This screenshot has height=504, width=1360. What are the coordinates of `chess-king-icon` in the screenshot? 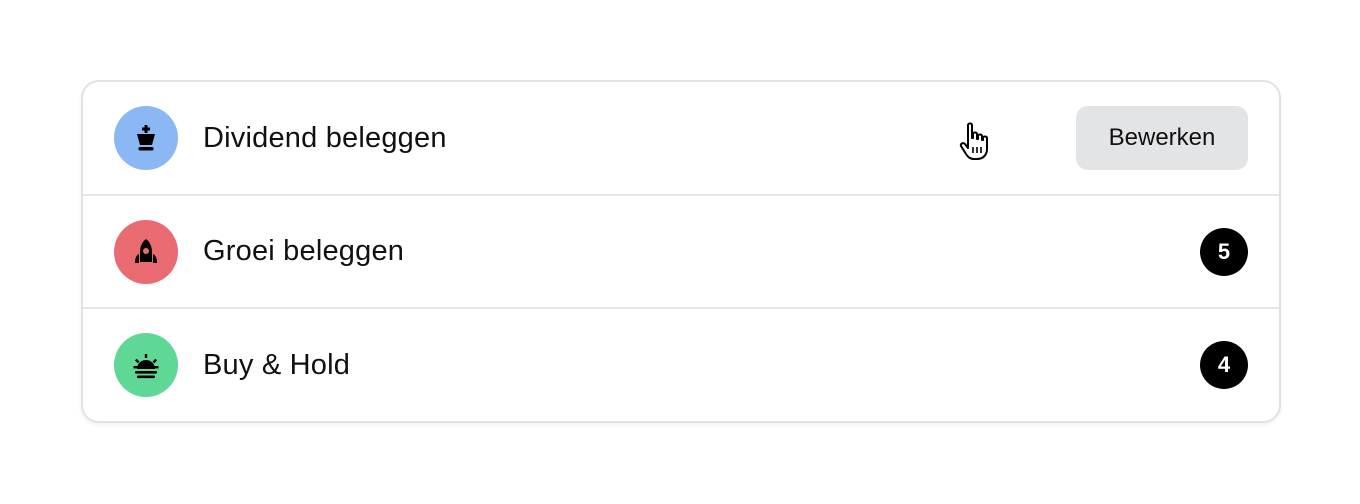 It's located at (146, 138).